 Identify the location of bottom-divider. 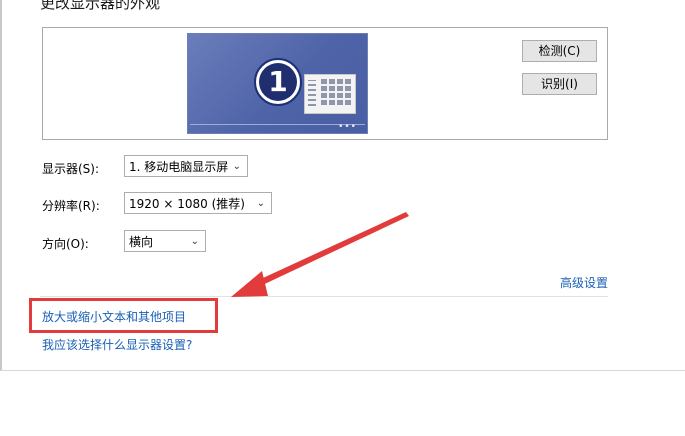
(342, 370).